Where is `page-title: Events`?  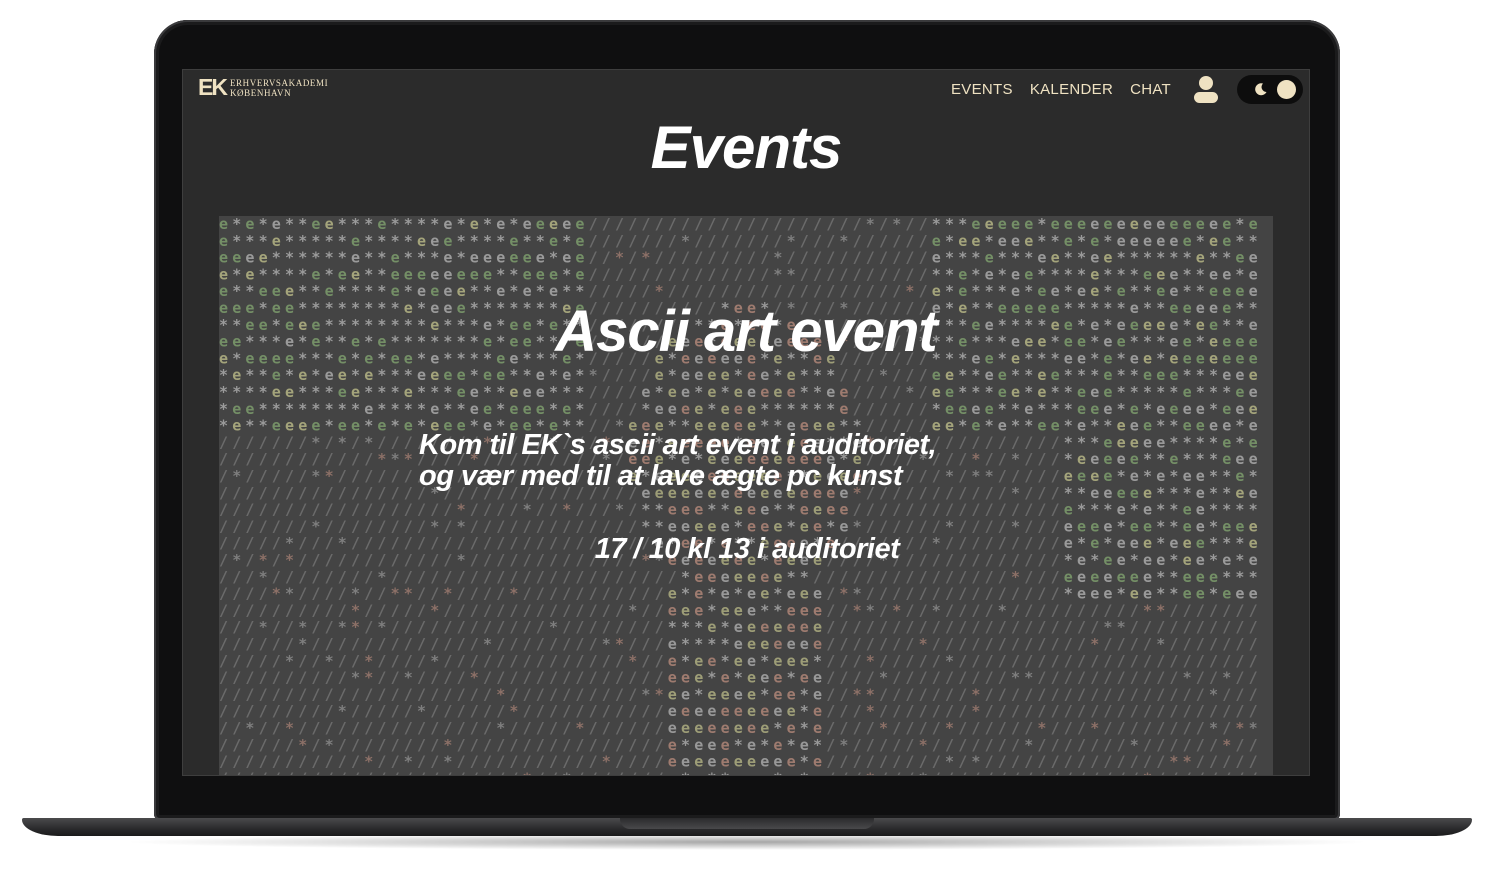 page-title: Events is located at coordinates (746, 147).